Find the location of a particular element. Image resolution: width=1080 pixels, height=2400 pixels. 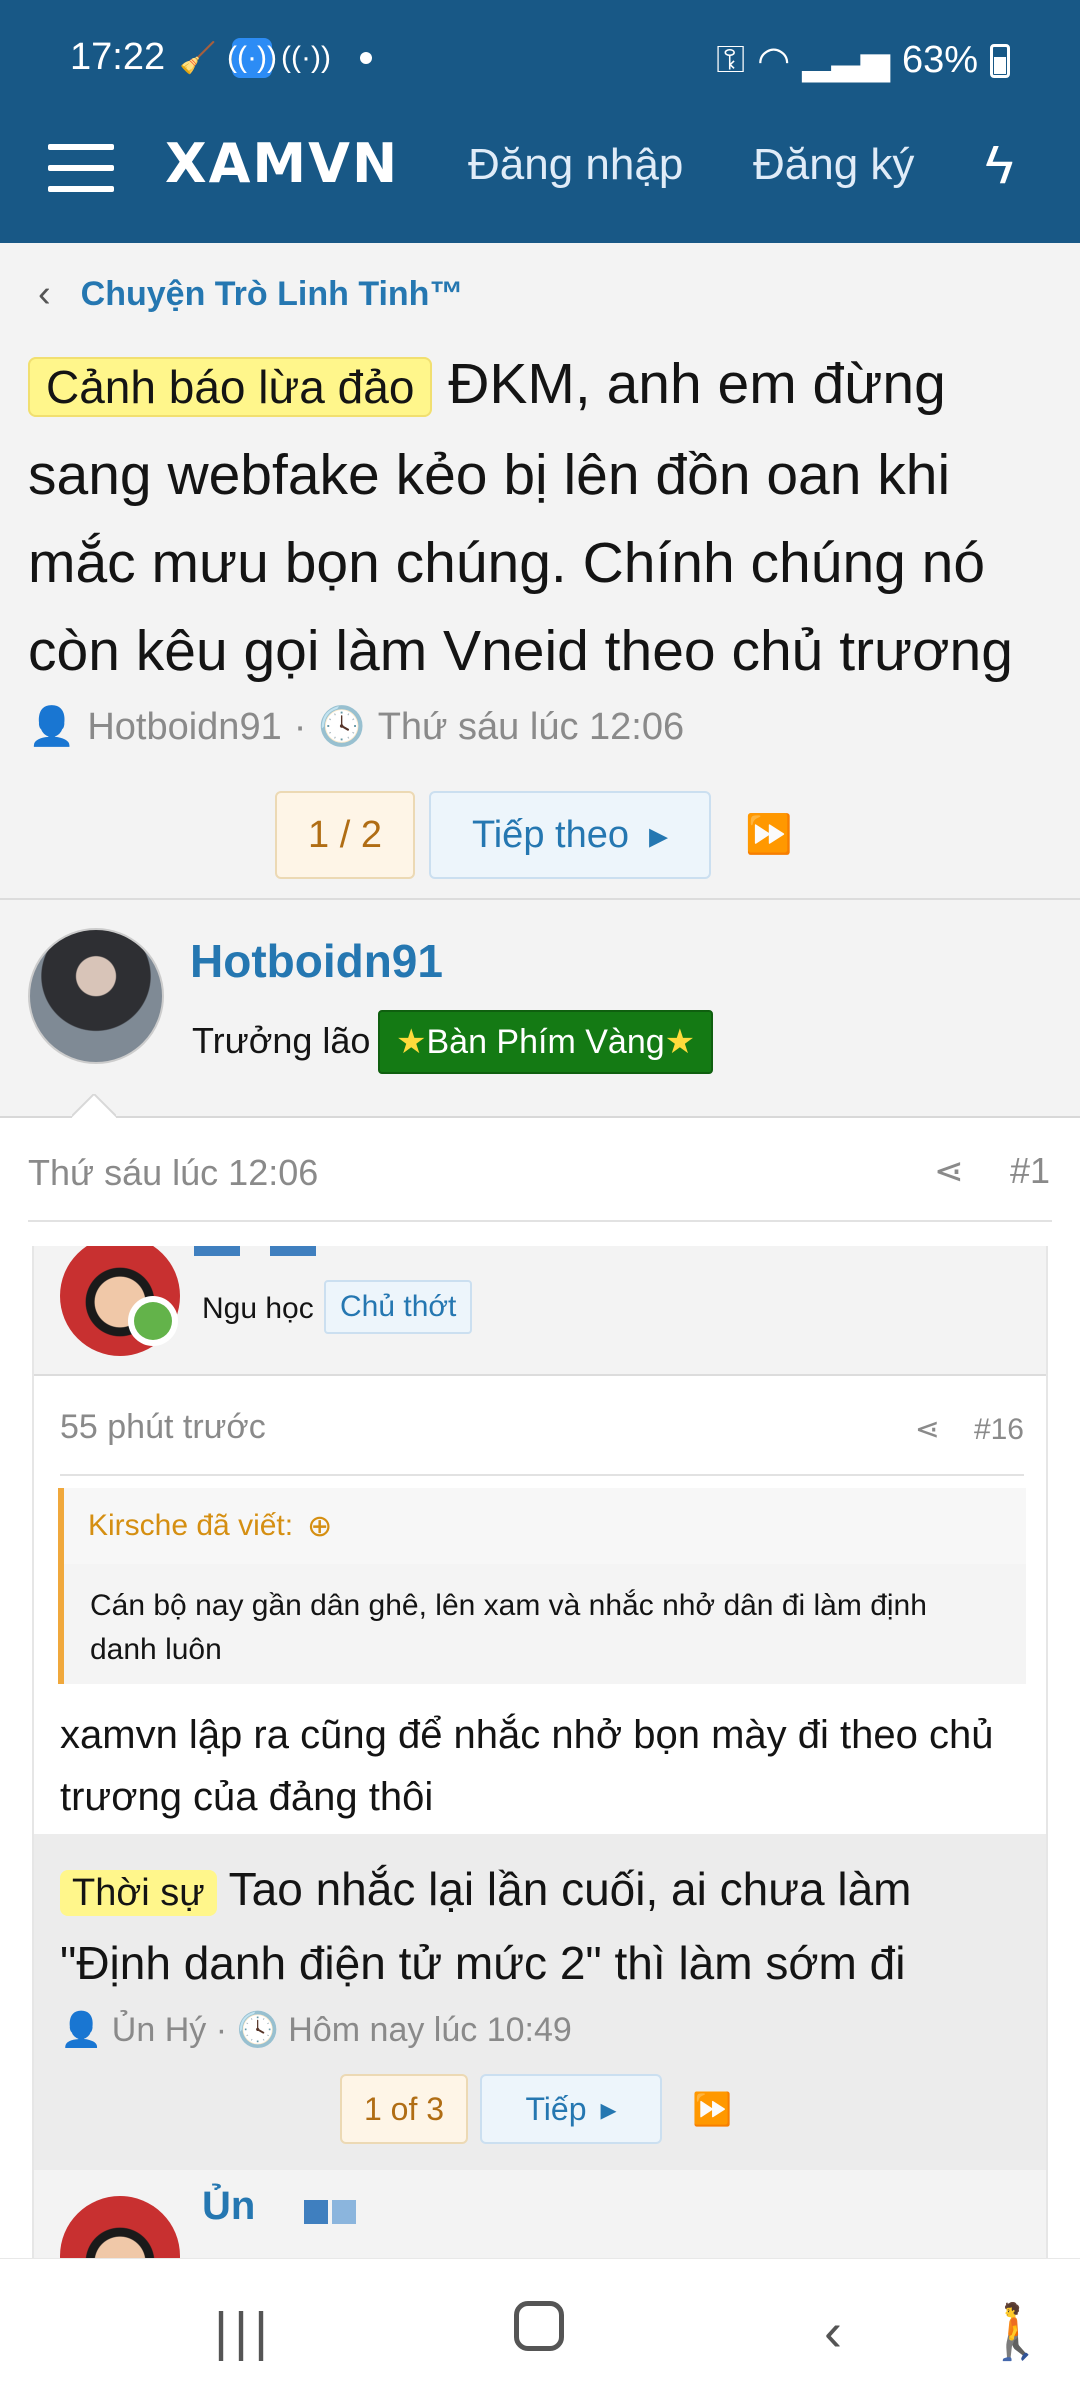

screenshot-avatar is located at coordinates (120, 2227).